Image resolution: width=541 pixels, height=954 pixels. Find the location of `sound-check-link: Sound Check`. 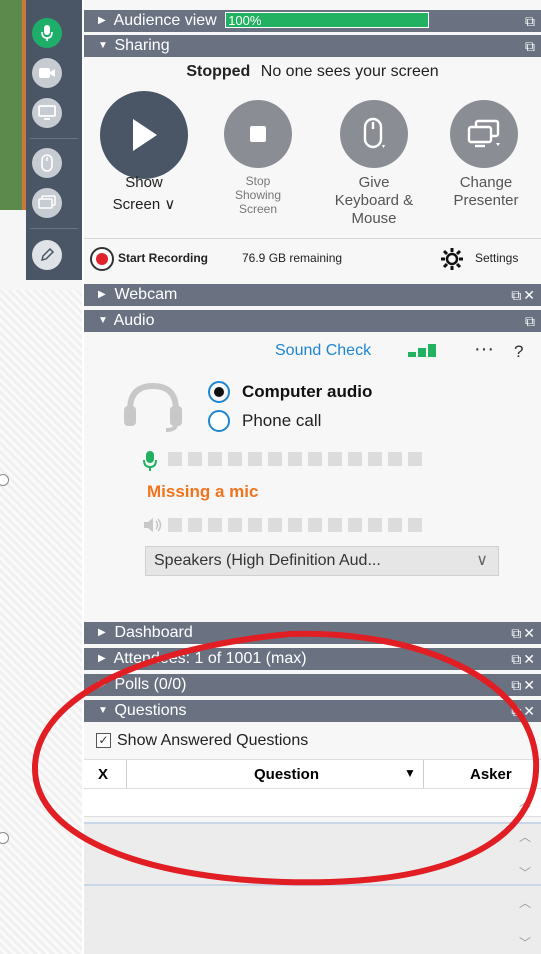

sound-check-link: Sound Check is located at coordinates (323, 351).